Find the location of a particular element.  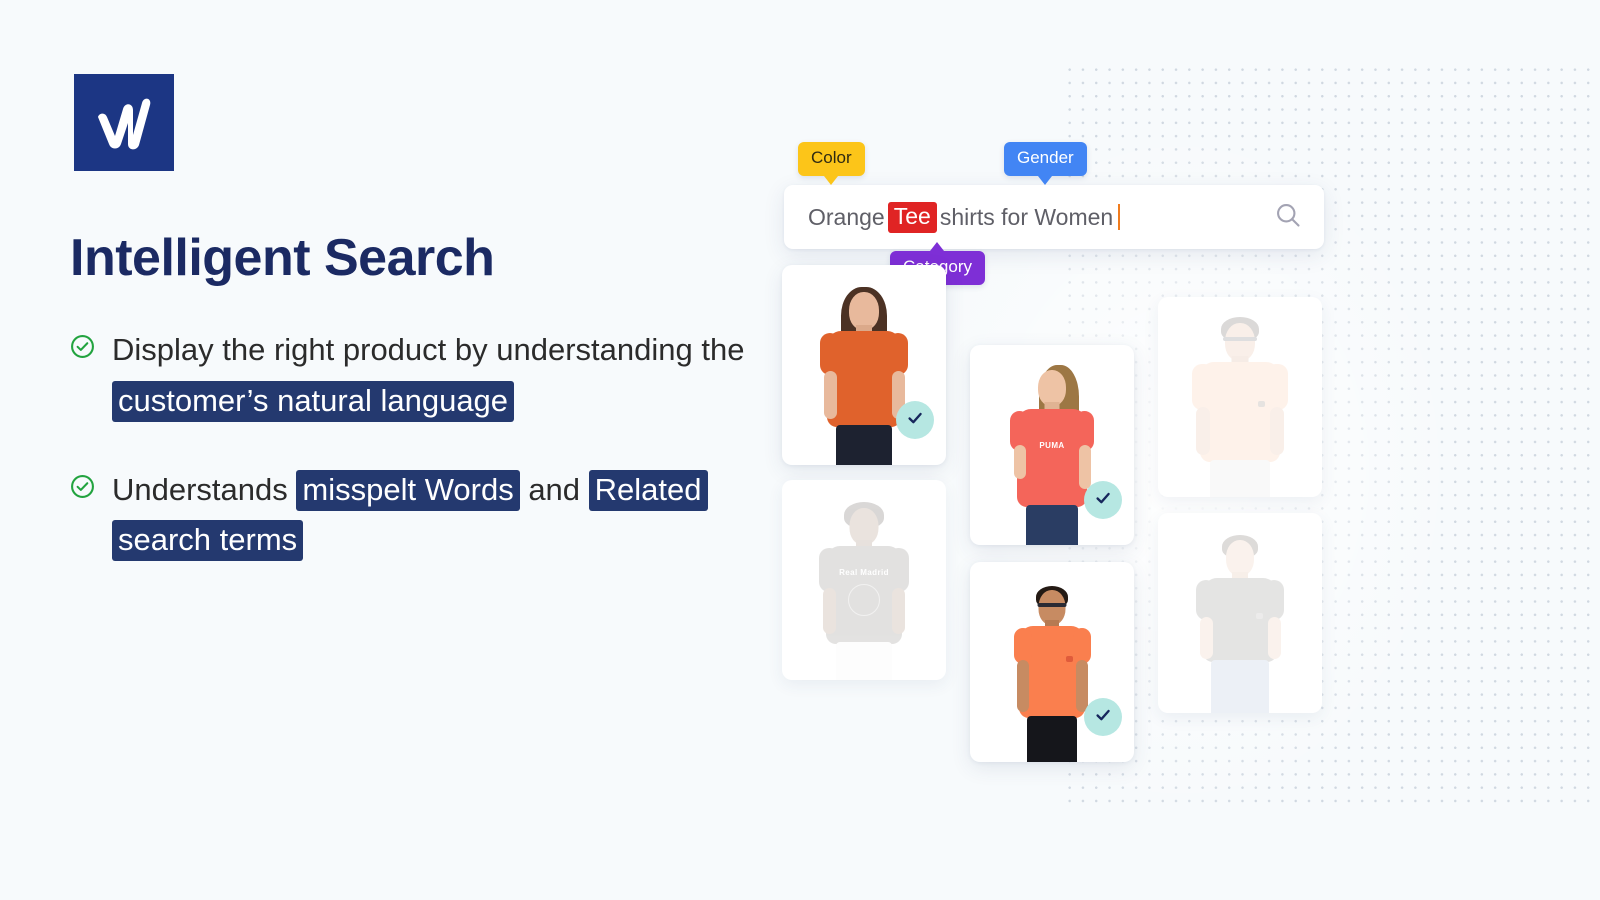

bullet-2-plain-b: and is located at coordinates (554, 489).